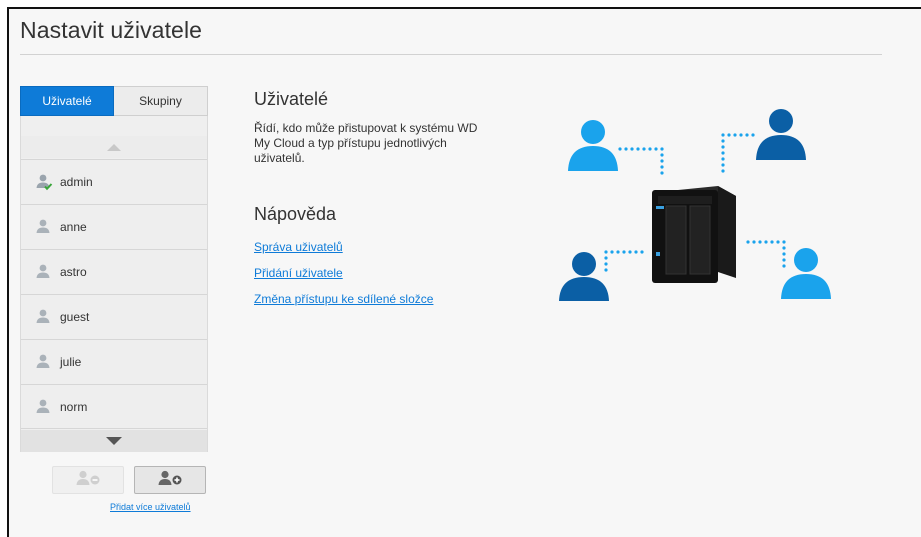 The image size is (921, 537). I want to click on users-nas-illustration, so click(698, 206).